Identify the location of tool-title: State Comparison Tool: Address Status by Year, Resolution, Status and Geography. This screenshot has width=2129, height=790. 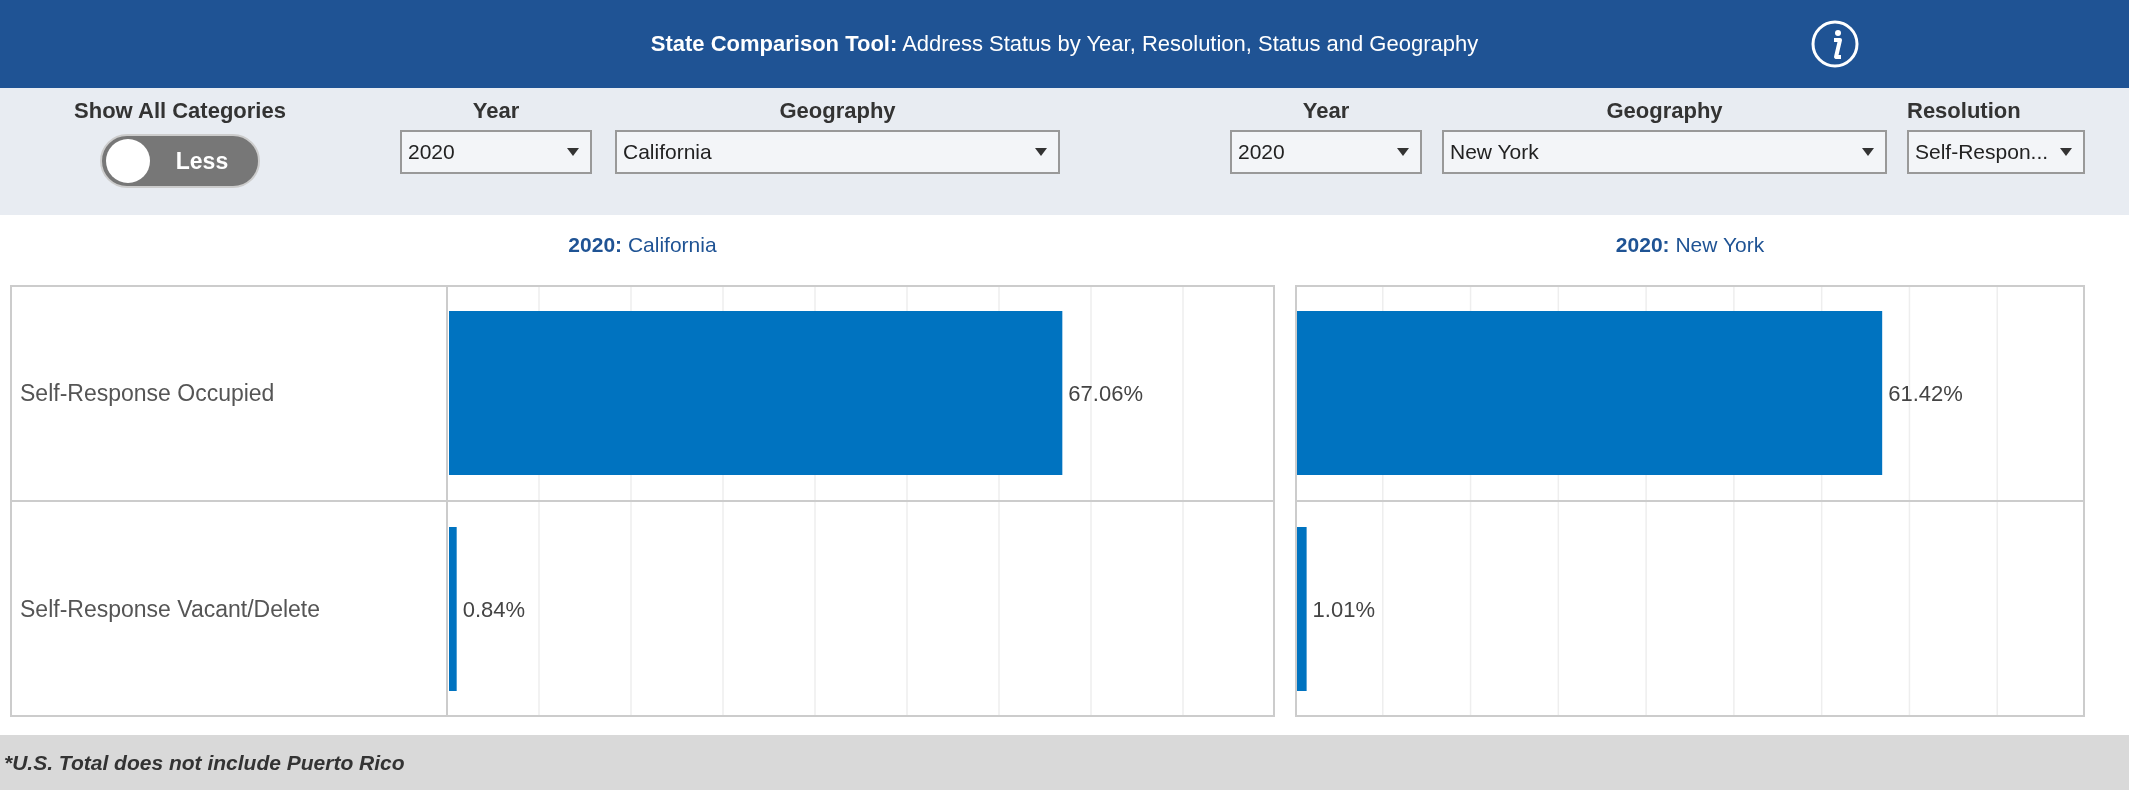
(1064, 44).